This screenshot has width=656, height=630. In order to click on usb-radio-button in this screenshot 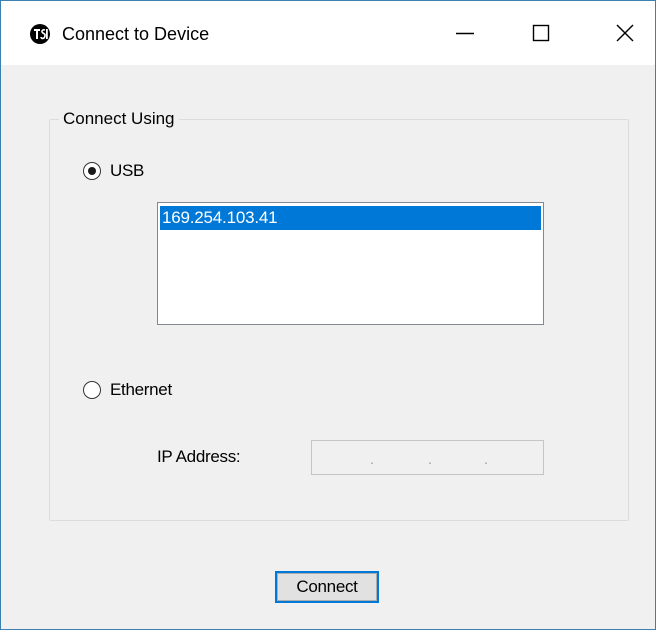, I will do `click(92, 171)`.